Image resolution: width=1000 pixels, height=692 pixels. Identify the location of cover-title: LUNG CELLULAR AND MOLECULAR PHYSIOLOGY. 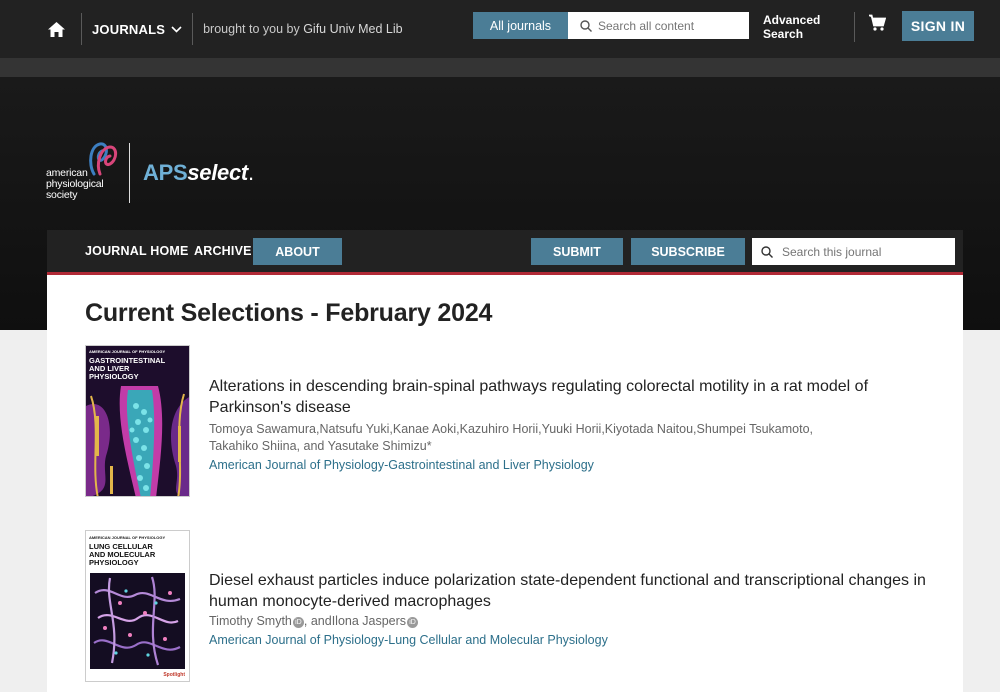
(122, 555).